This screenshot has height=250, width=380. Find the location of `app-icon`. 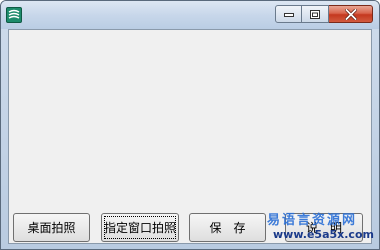

app-icon is located at coordinates (14, 15).